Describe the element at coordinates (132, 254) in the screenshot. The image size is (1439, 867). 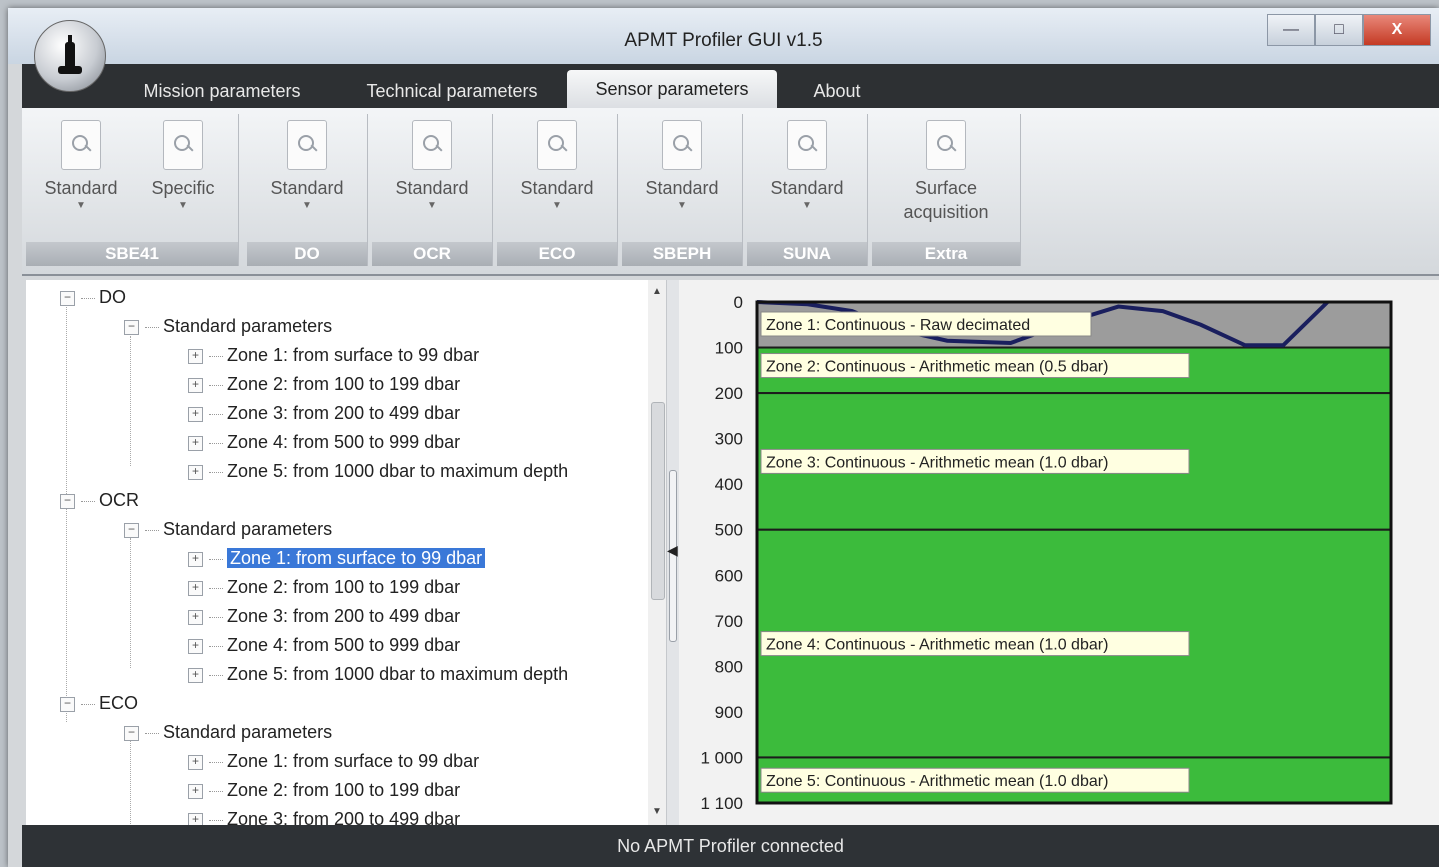
I see `group-title: SBE41` at that location.